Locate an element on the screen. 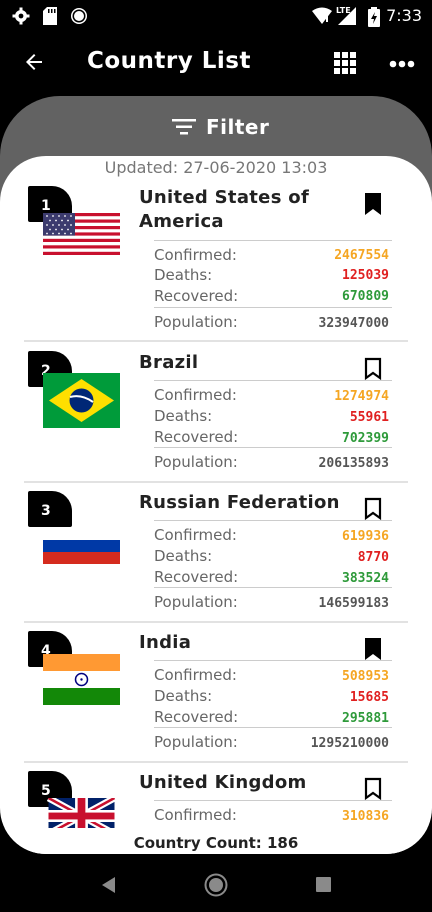 Image resolution: width=432 pixels, height=912 pixels. recovered-value: 383524 is located at coordinates (365, 578).